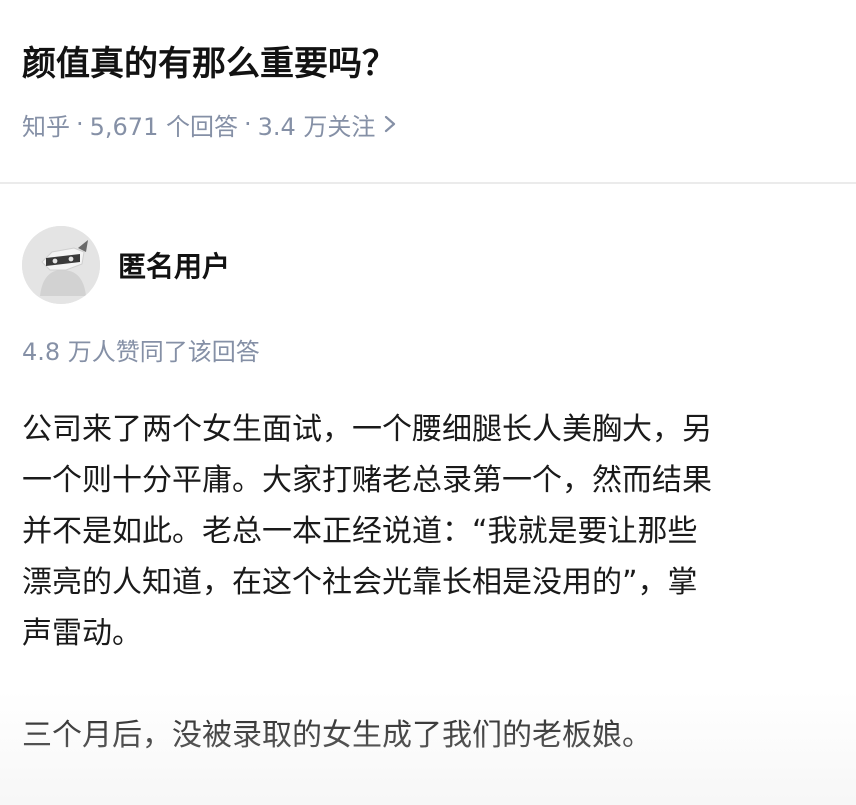 This screenshot has height=805, width=856. What do you see at coordinates (360, 582) in the screenshot?
I see `answer-text-line: 漂亮的人知道，在这个社会光靠长相是没用的”，掌` at bounding box center [360, 582].